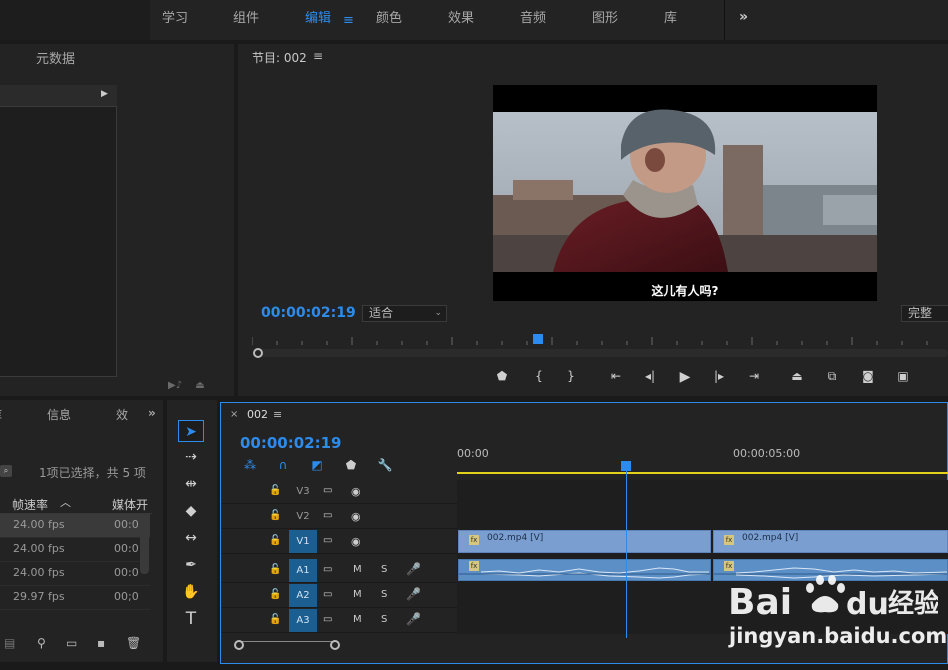 Image resolution: width=948 pixels, height=670 pixels. I want to click on close-icon: ×, so click(234, 414).